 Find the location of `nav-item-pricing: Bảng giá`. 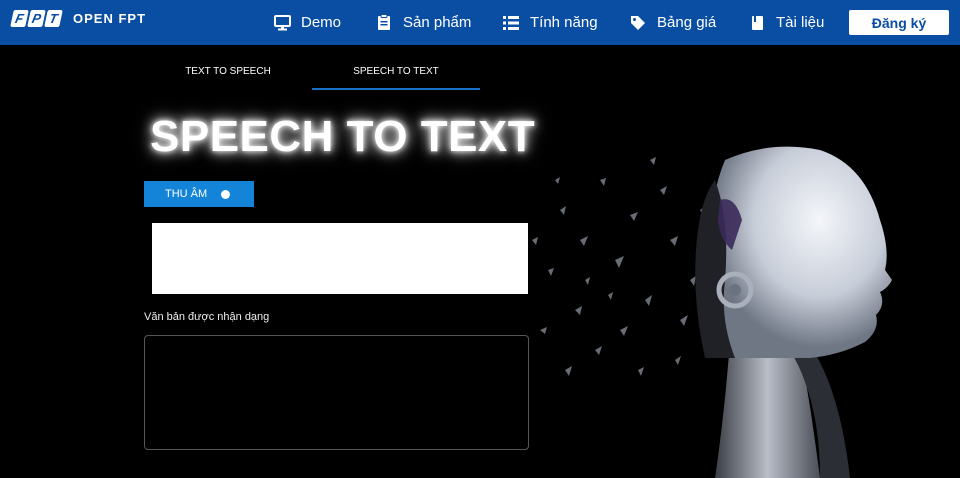

nav-item-pricing: Bảng giá is located at coordinates (672, 22).